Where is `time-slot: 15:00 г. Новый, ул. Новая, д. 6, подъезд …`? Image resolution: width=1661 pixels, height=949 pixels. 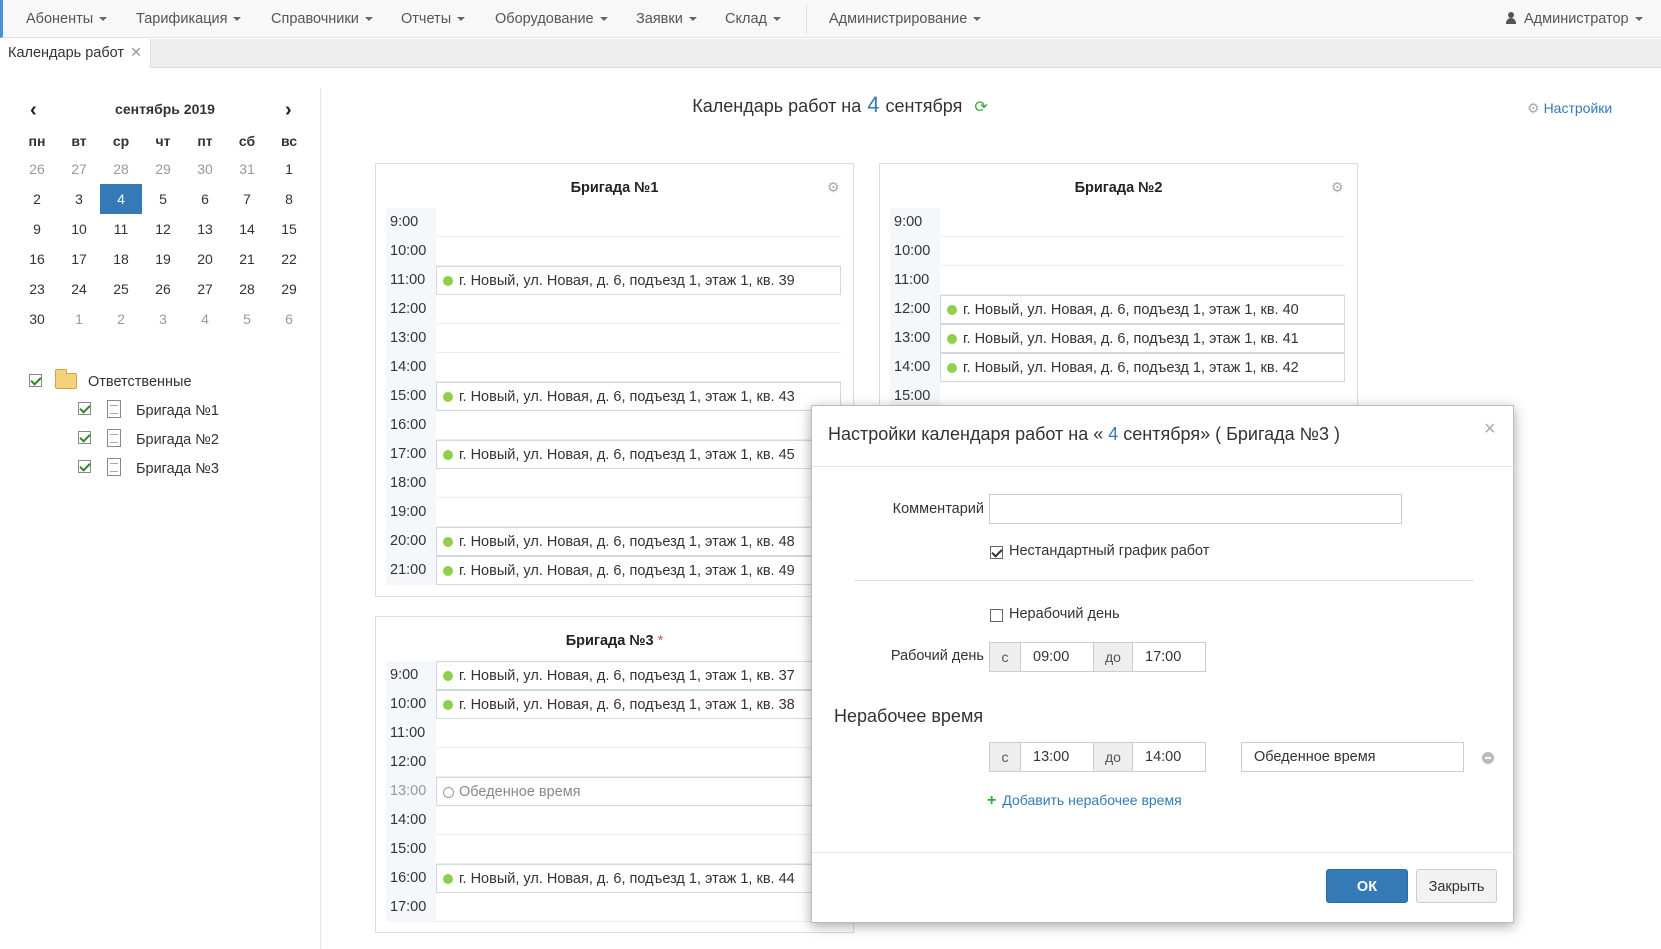
time-slot: 15:00 г. Новый, ул. Новая, д. 6, подъезд … is located at coordinates (613, 396).